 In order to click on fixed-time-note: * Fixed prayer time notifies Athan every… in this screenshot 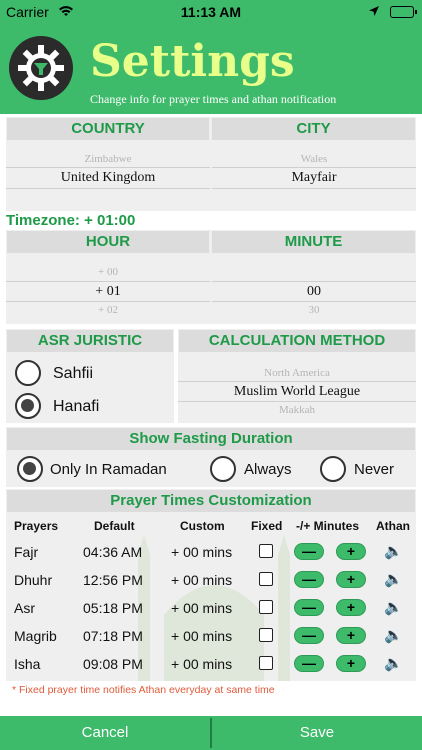, I will do `click(143, 690)`.